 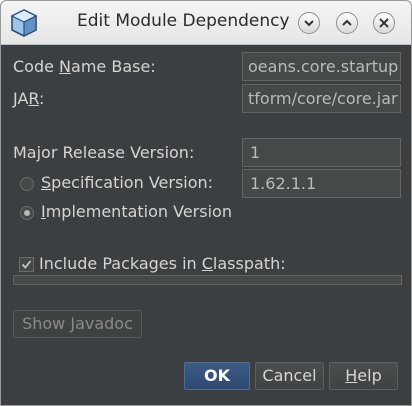 I want to click on show-javadoc-button: Show Javadoc, so click(x=77, y=324).